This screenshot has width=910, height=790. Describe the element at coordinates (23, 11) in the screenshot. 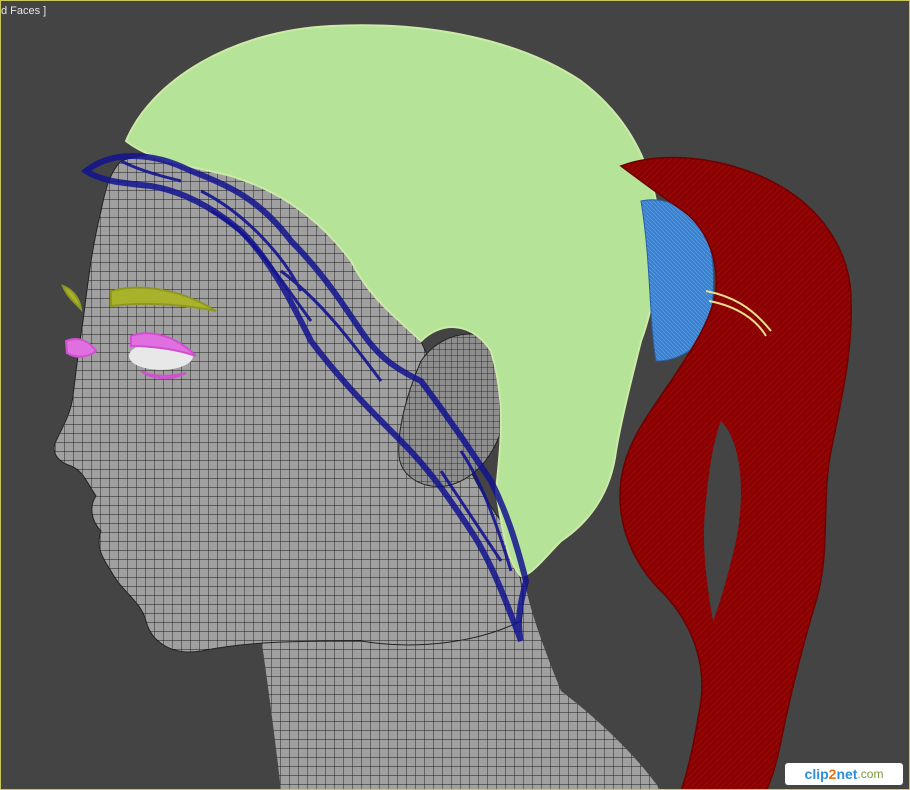

I see `viewport-shading-label: d Faces ]` at that location.